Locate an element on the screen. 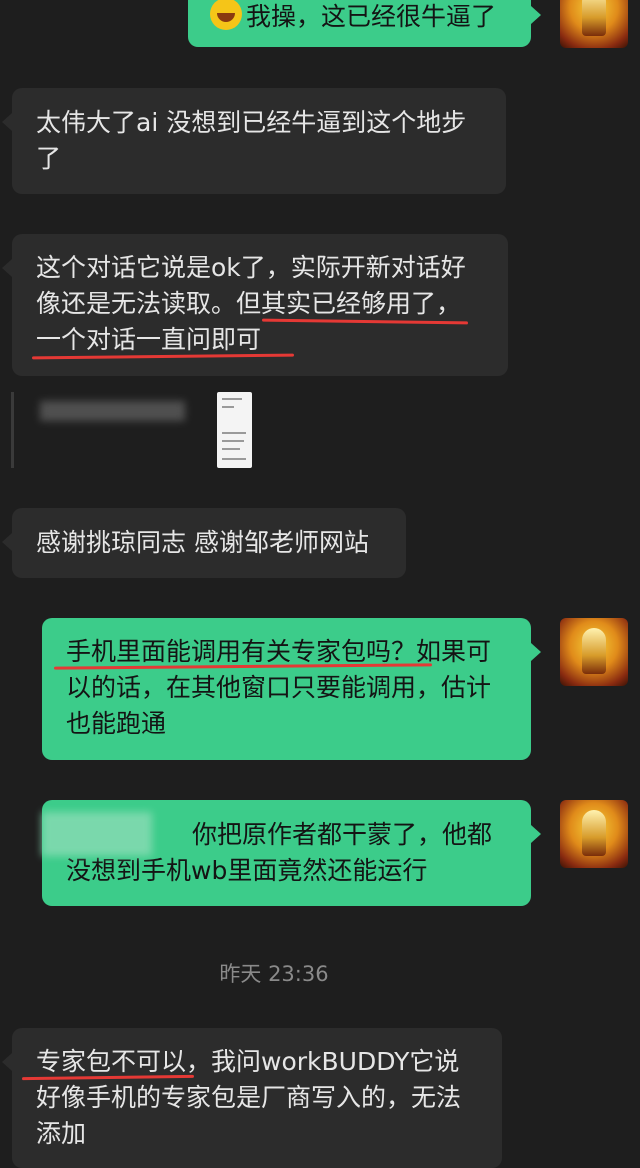 The width and height of the screenshot is (640, 1168). message-bubble-outgoing: 我操，这已经很牛逼了 is located at coordinates (359, 23).